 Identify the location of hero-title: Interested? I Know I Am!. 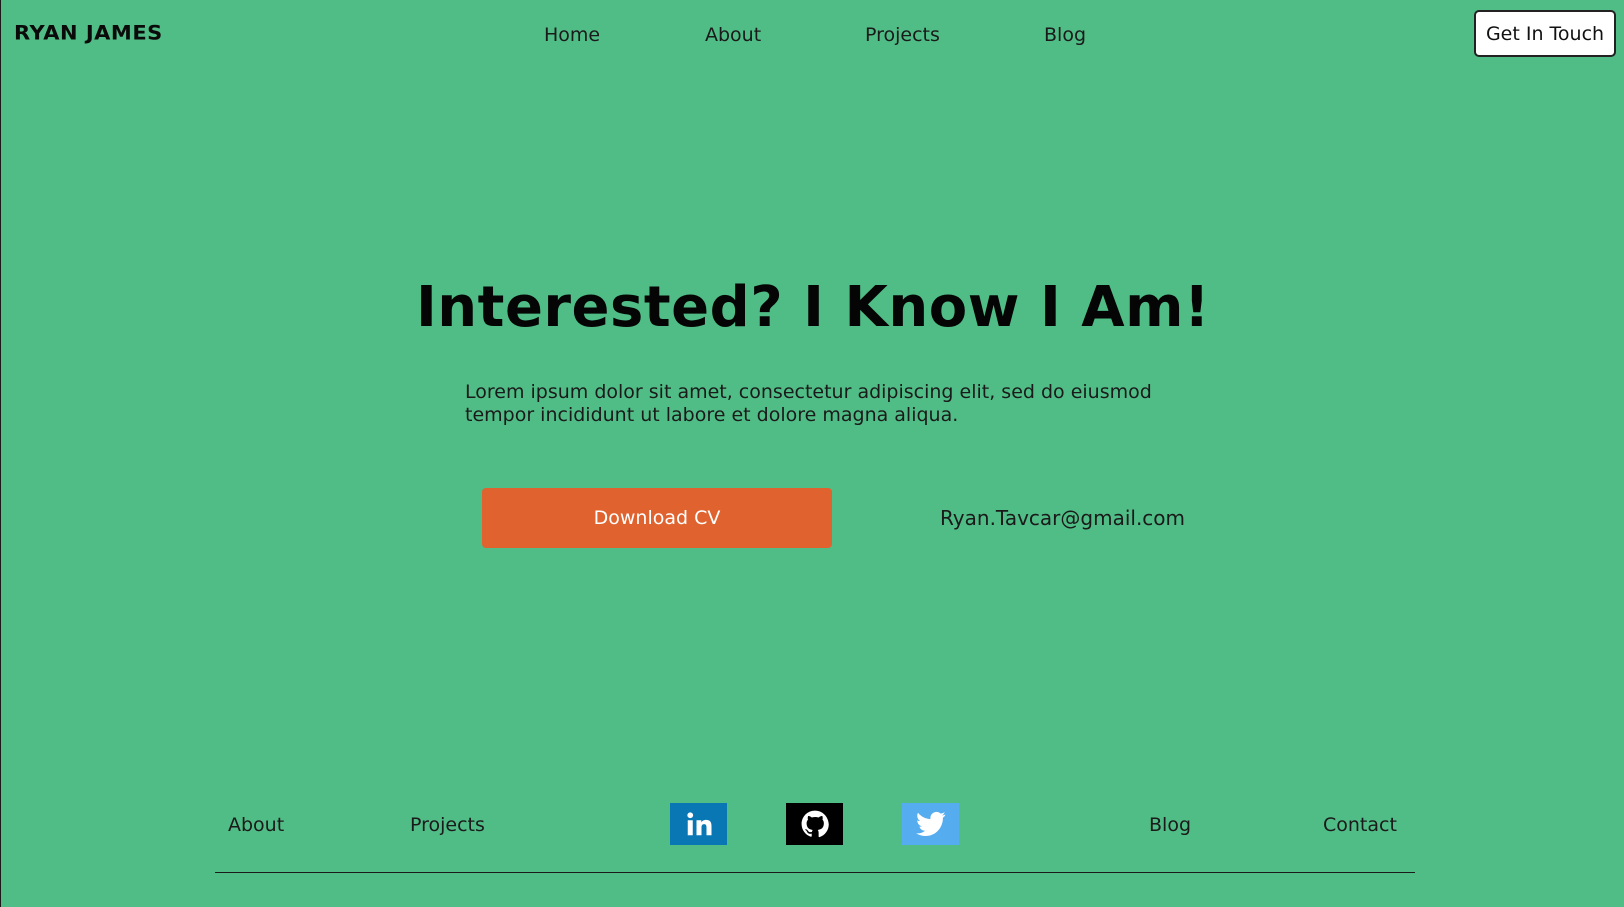
(813, 307).